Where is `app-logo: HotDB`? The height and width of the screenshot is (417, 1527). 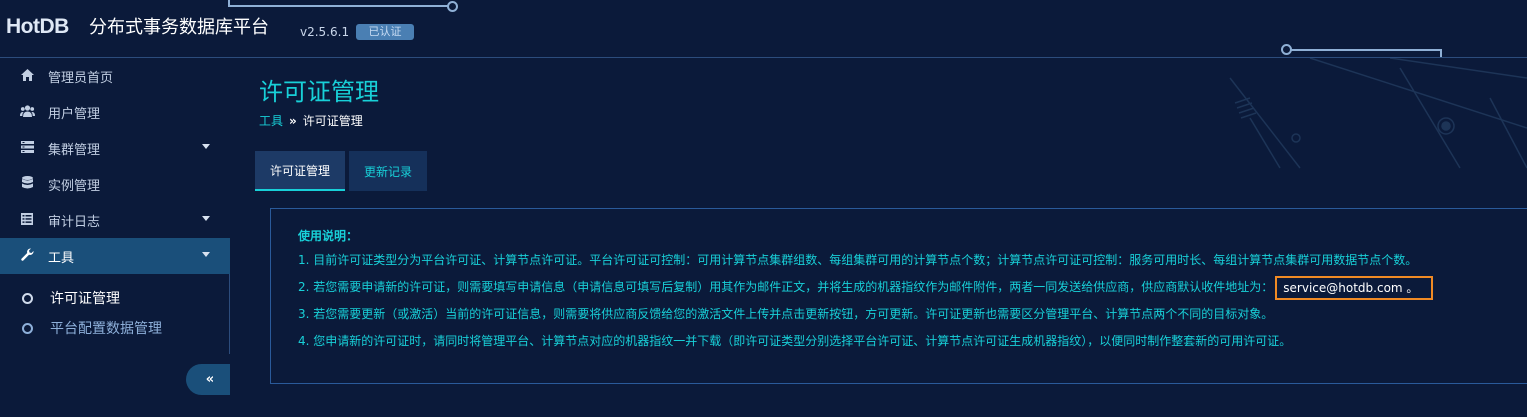 app-logo: HotDB is located at coordinates (37, 27).